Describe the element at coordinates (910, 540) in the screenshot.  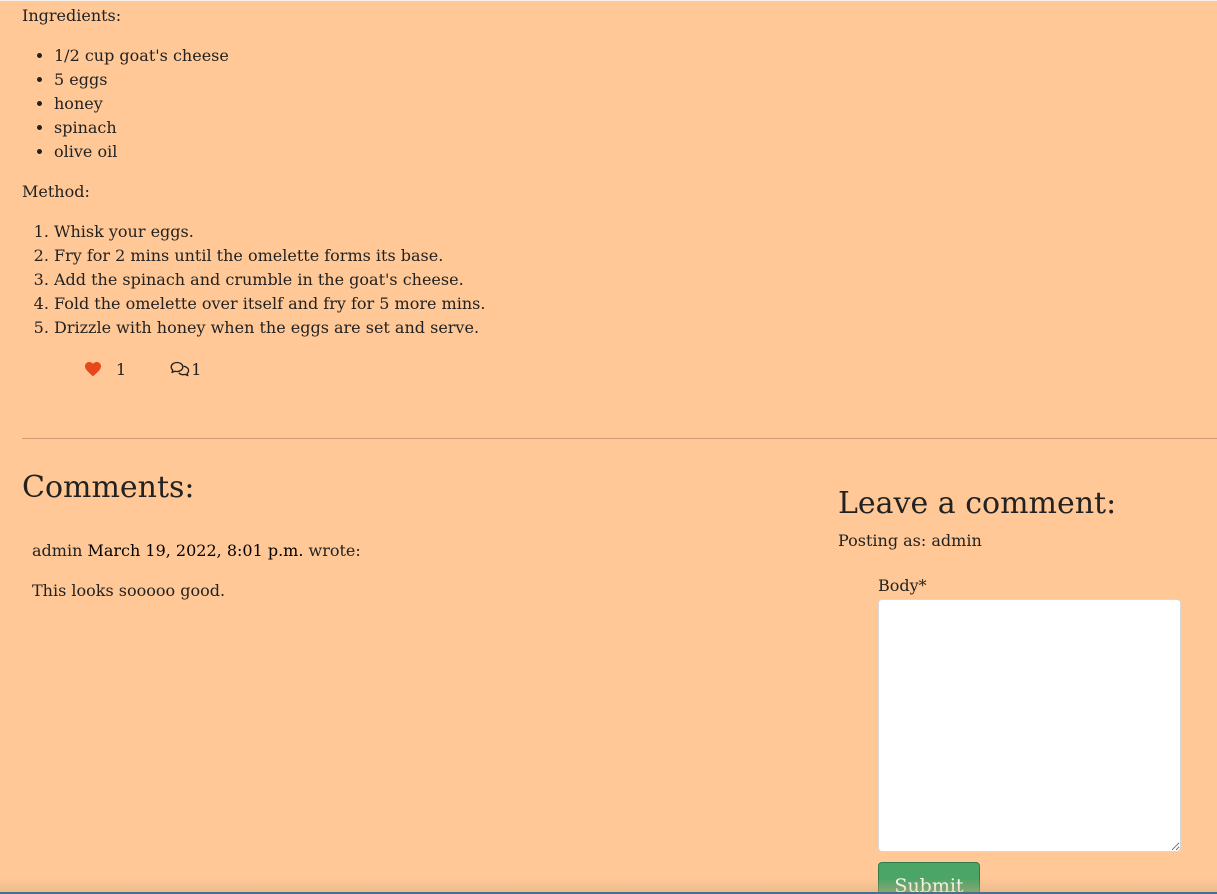
I see `posting-as-text: Posting as: admin` at that location.